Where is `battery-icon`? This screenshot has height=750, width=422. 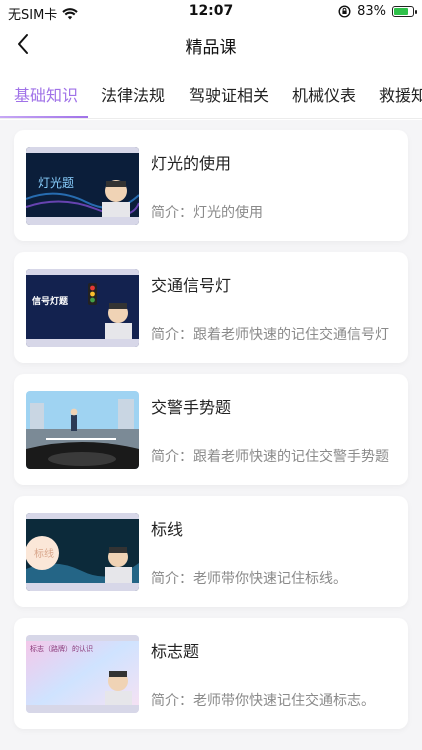 battery-icon is located at coordinates (404, 11).